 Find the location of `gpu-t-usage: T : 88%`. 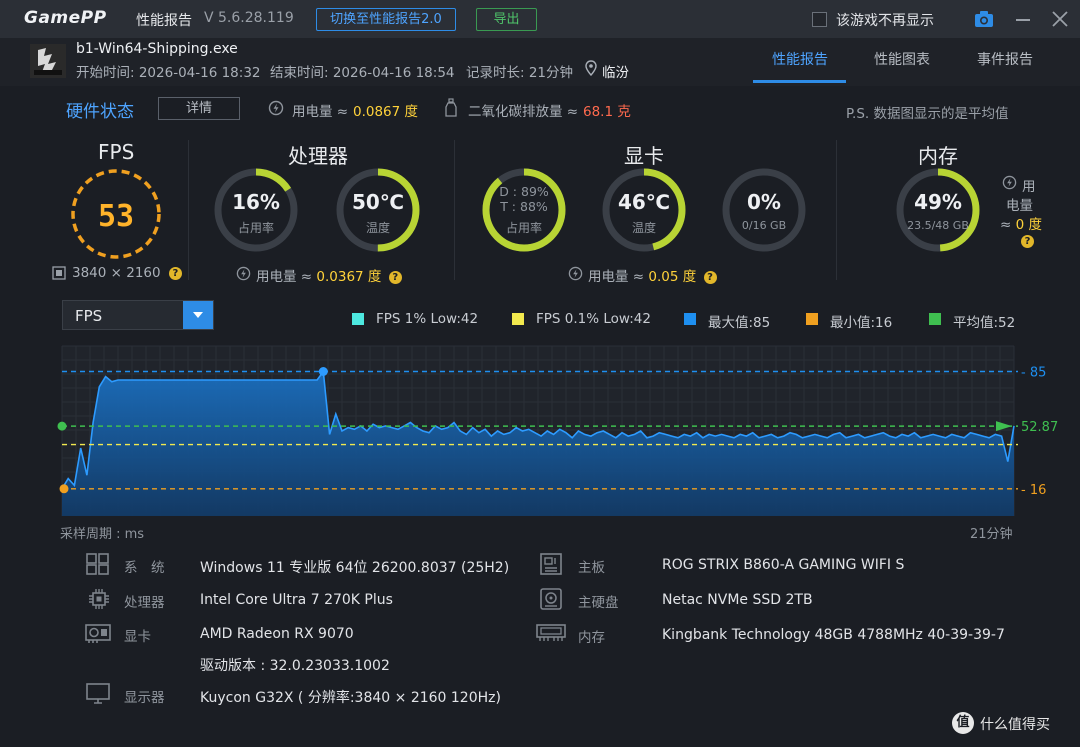

gpu-t-usage: T : 88% is located at coordinates (524, 206).